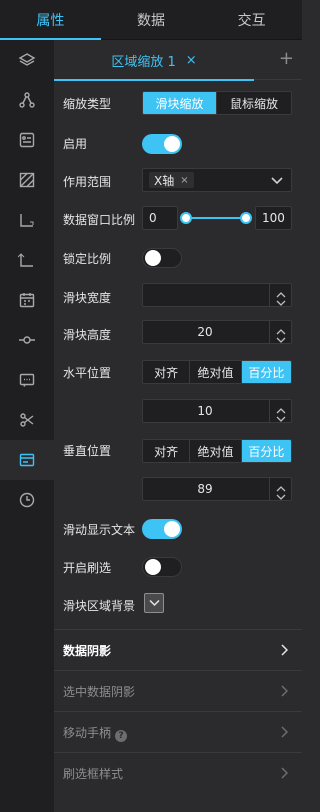 This screenshot has height=812, width=320. I want to click on axis-x-icon, so click(27, 220).